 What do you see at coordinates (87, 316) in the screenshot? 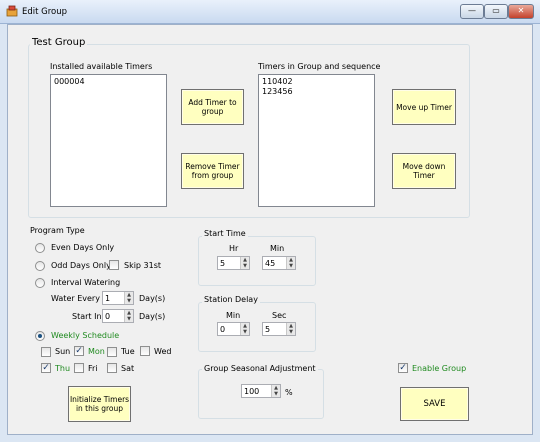
I see `start-in-label: Start In` at bounding box center [87, 316].